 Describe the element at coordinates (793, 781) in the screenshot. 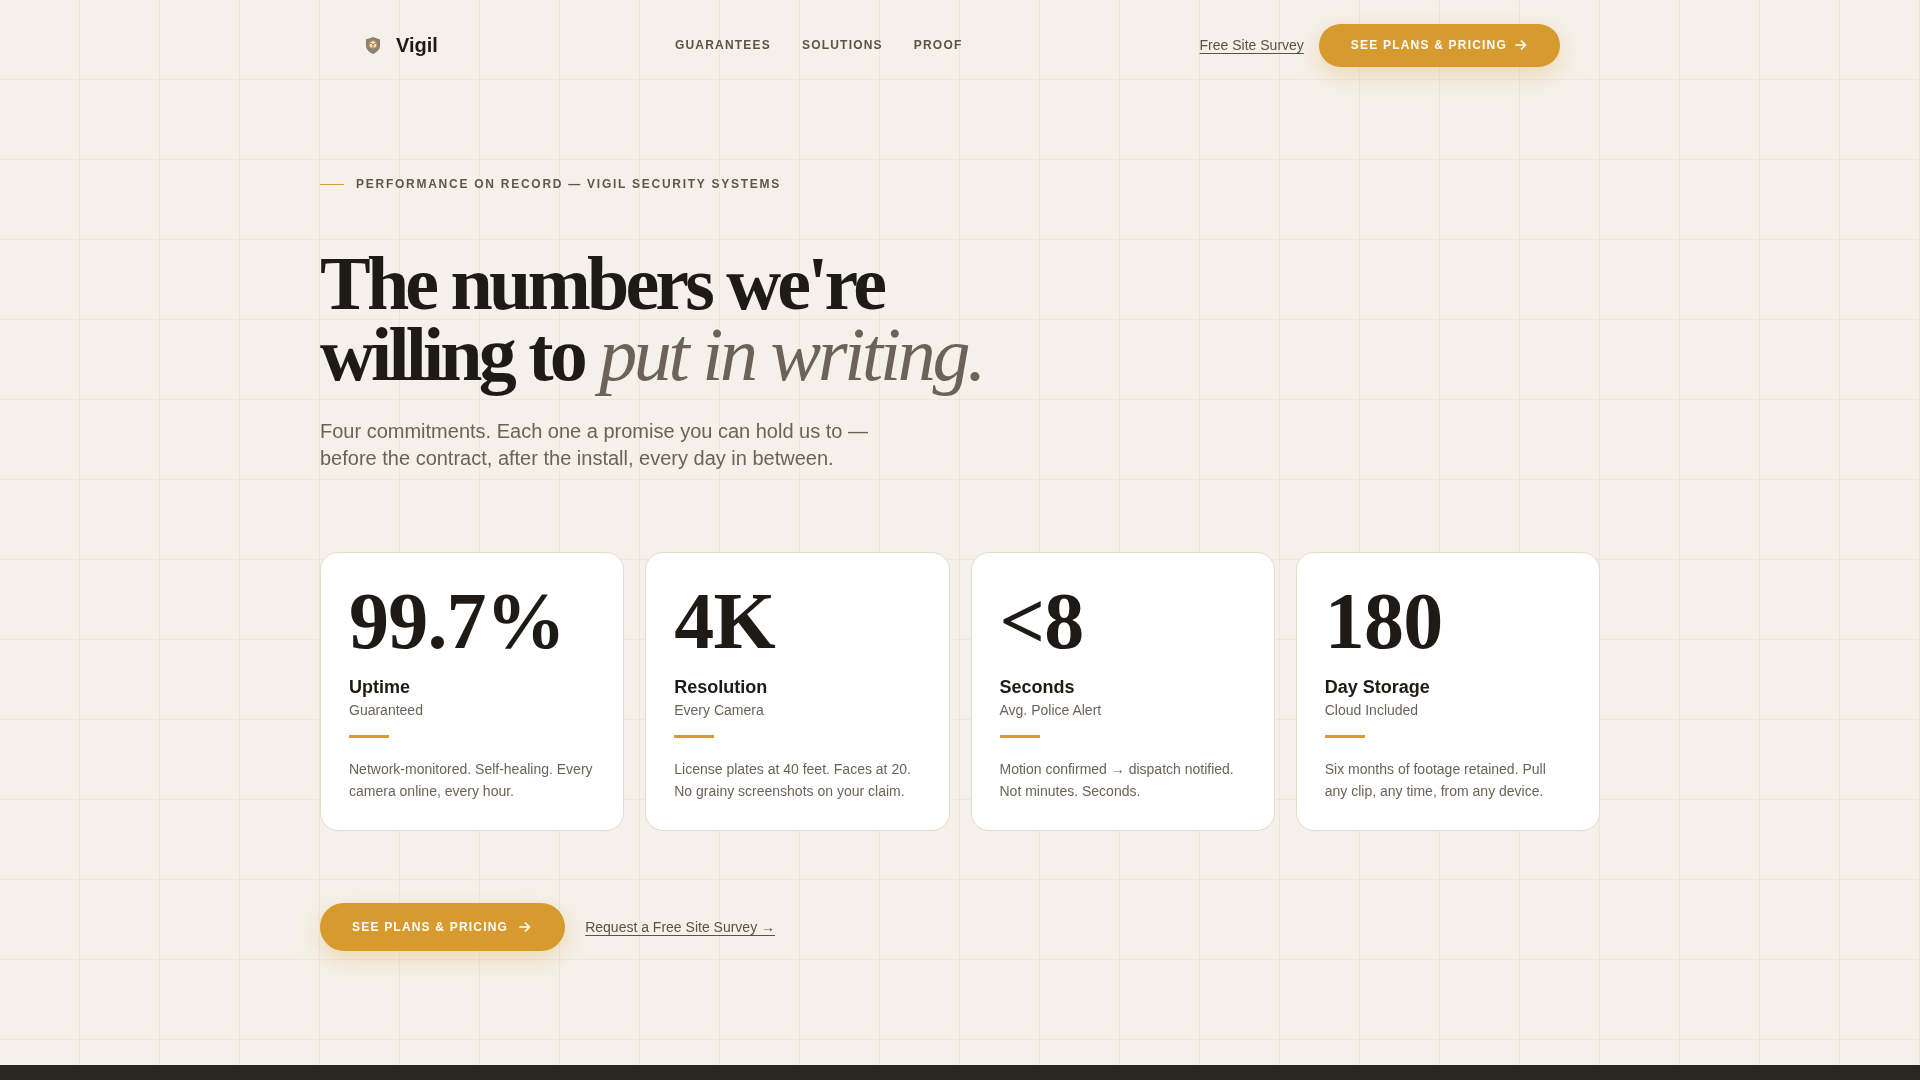

I see `stat-description: License plates at 40 feet. Faces at 20. No grainy screenshots on your claim.` at that location.